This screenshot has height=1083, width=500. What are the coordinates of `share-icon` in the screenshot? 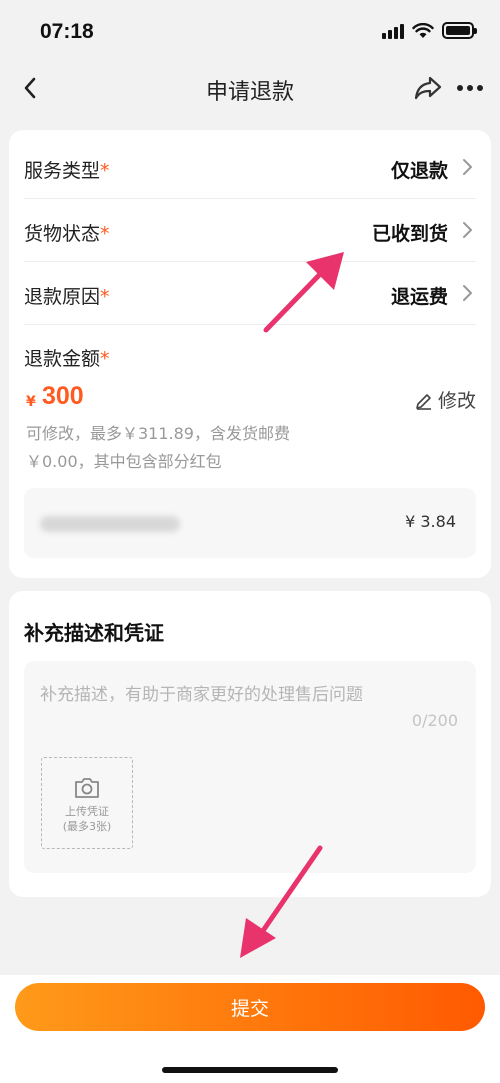 It's located at (428, 88).